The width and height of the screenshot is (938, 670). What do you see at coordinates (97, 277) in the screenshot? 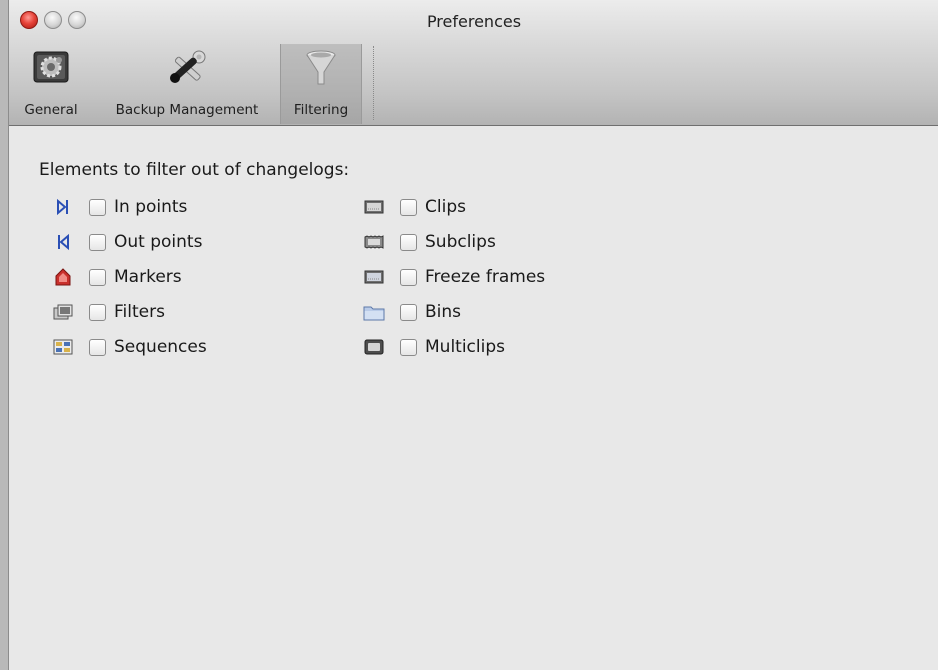
I see `markers-checkbox` at bounding box center [97, 277].